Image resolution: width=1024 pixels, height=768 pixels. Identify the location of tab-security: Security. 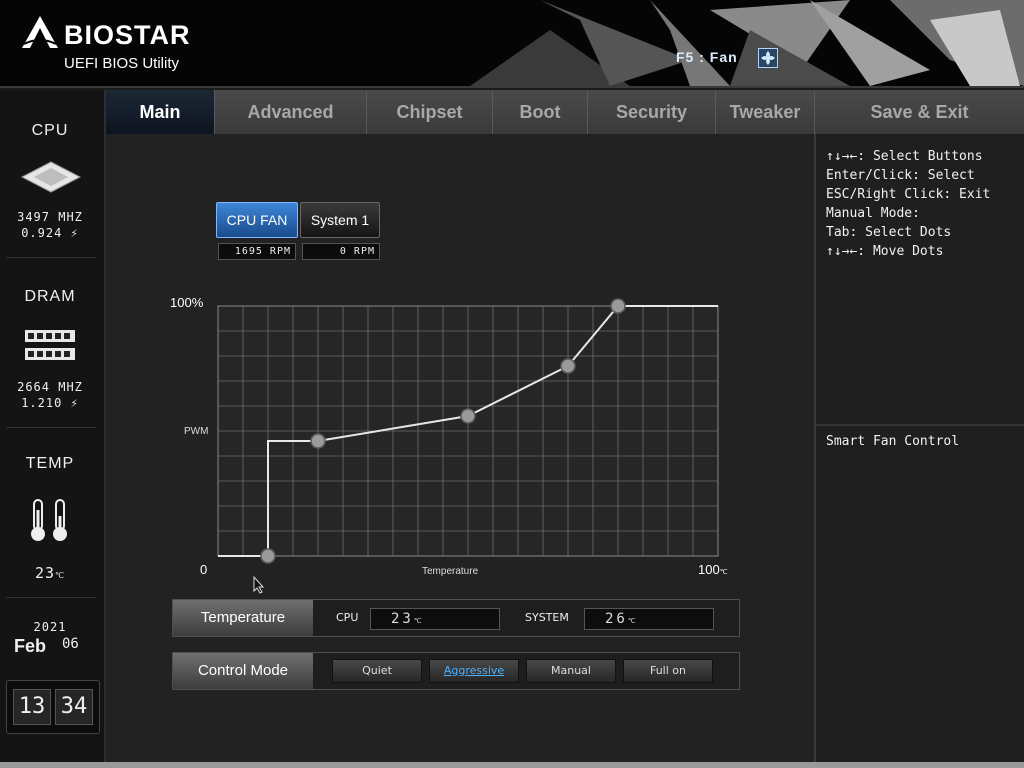
(652, 112).